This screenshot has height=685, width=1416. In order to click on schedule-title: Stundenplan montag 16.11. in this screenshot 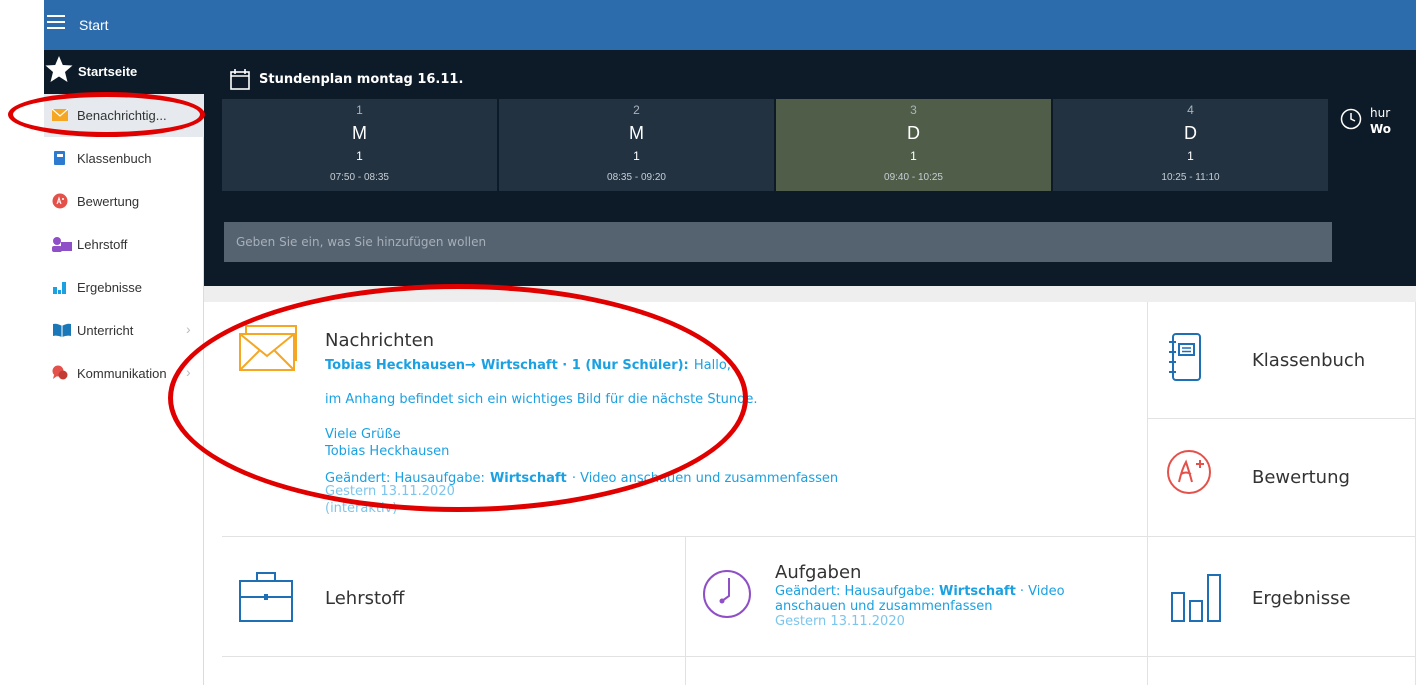, I will do `click(361, 79)`.